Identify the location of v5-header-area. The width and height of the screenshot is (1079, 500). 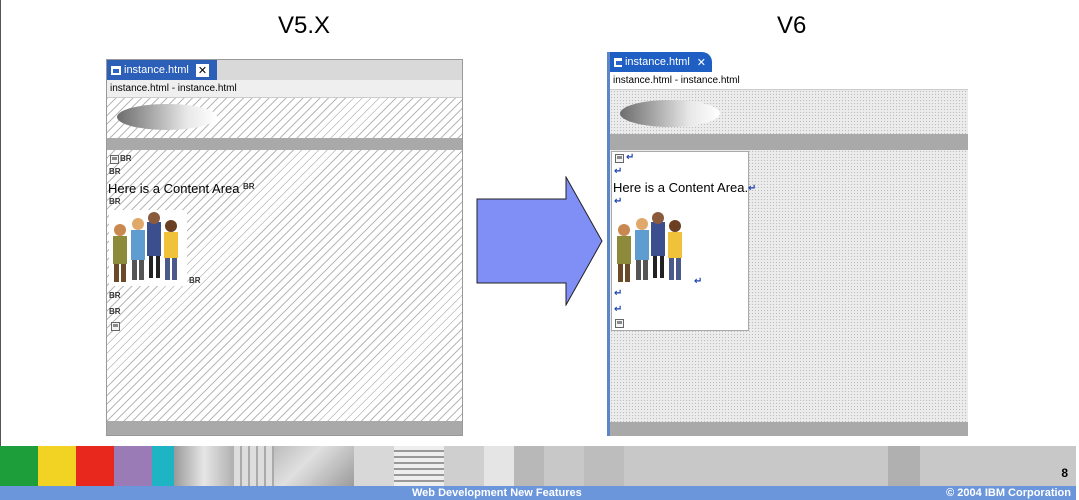
(284, 117).